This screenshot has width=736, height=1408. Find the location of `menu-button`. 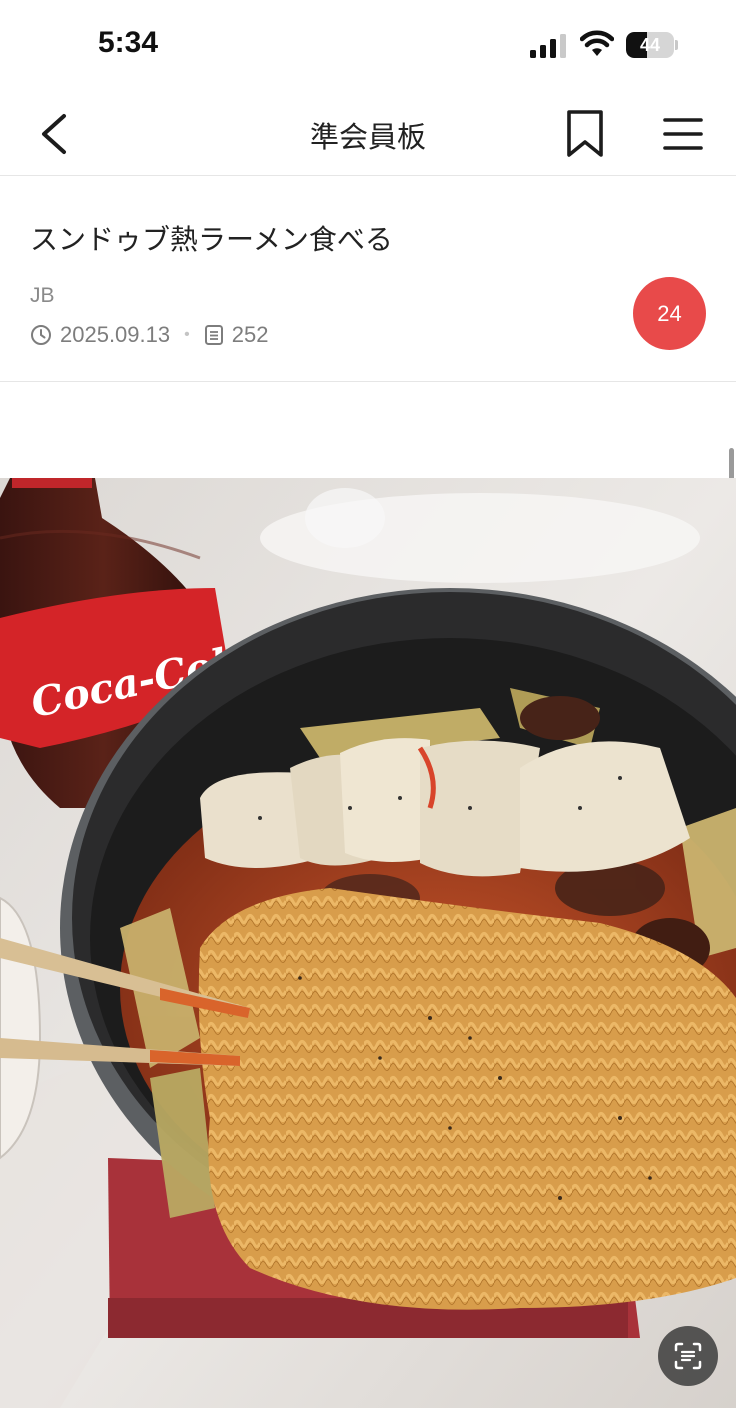

menu-button is located at coordinates (683, 134).